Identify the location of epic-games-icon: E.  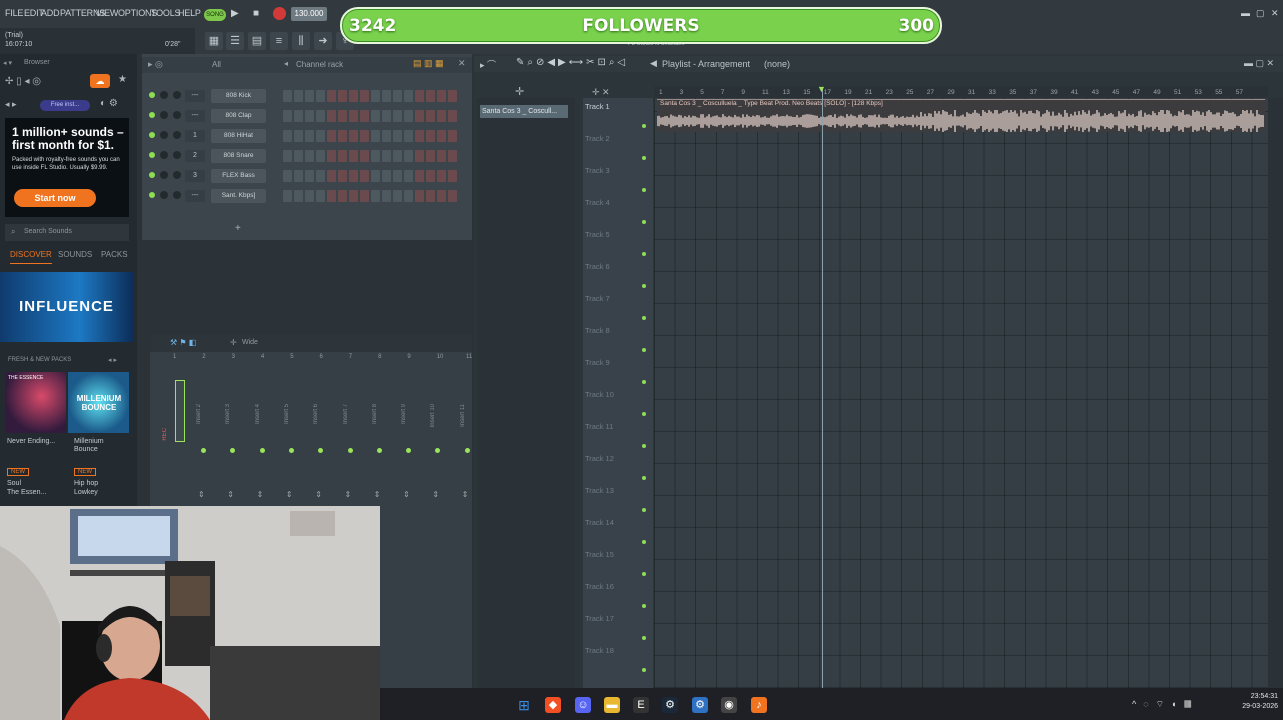
(641, 705).